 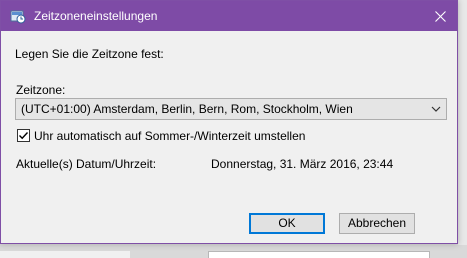 I want to click on datetime-value: Donnerstag, 31. März 2016, 23:44, so click(x=302, y=164).